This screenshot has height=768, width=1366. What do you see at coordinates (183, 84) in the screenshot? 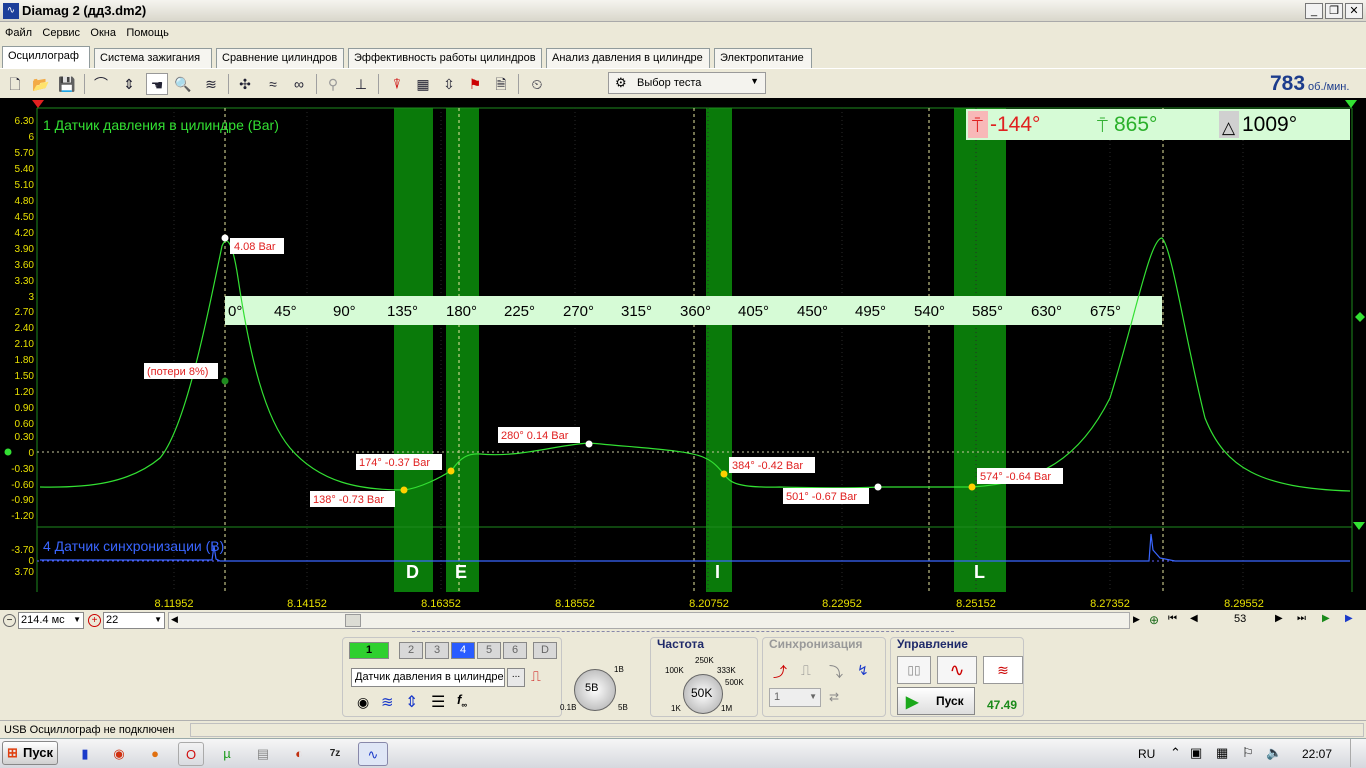
I see `zoom-icon: 🔍` at bounding box center [183, 84].